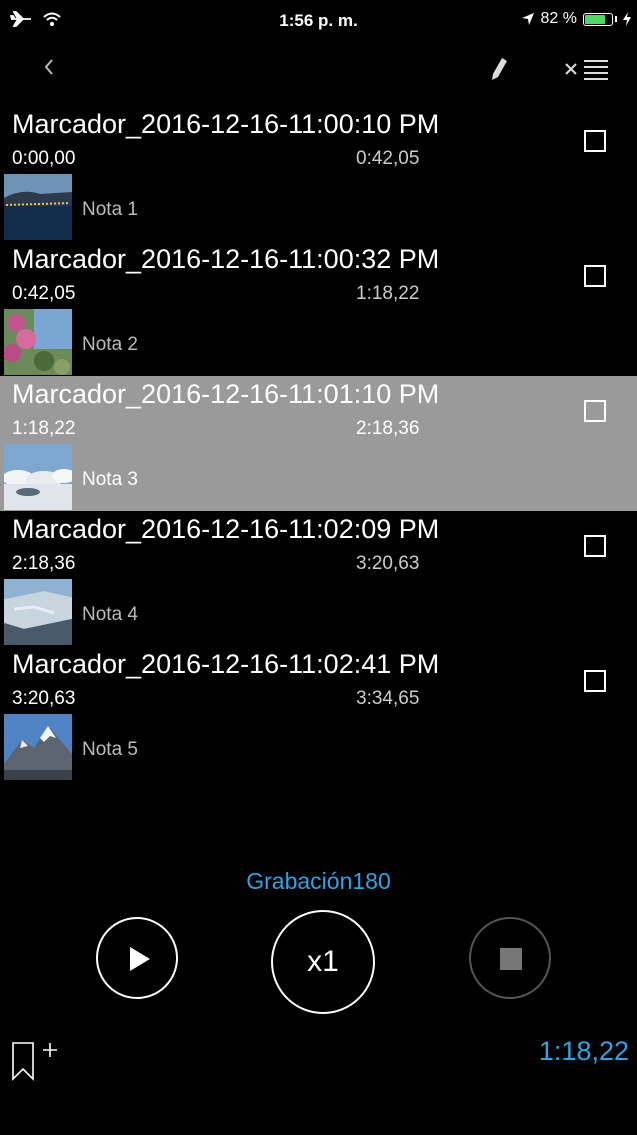  Describe the element at coordinates (318, 70) in the screenshot. I see `nav-bar` at that location.